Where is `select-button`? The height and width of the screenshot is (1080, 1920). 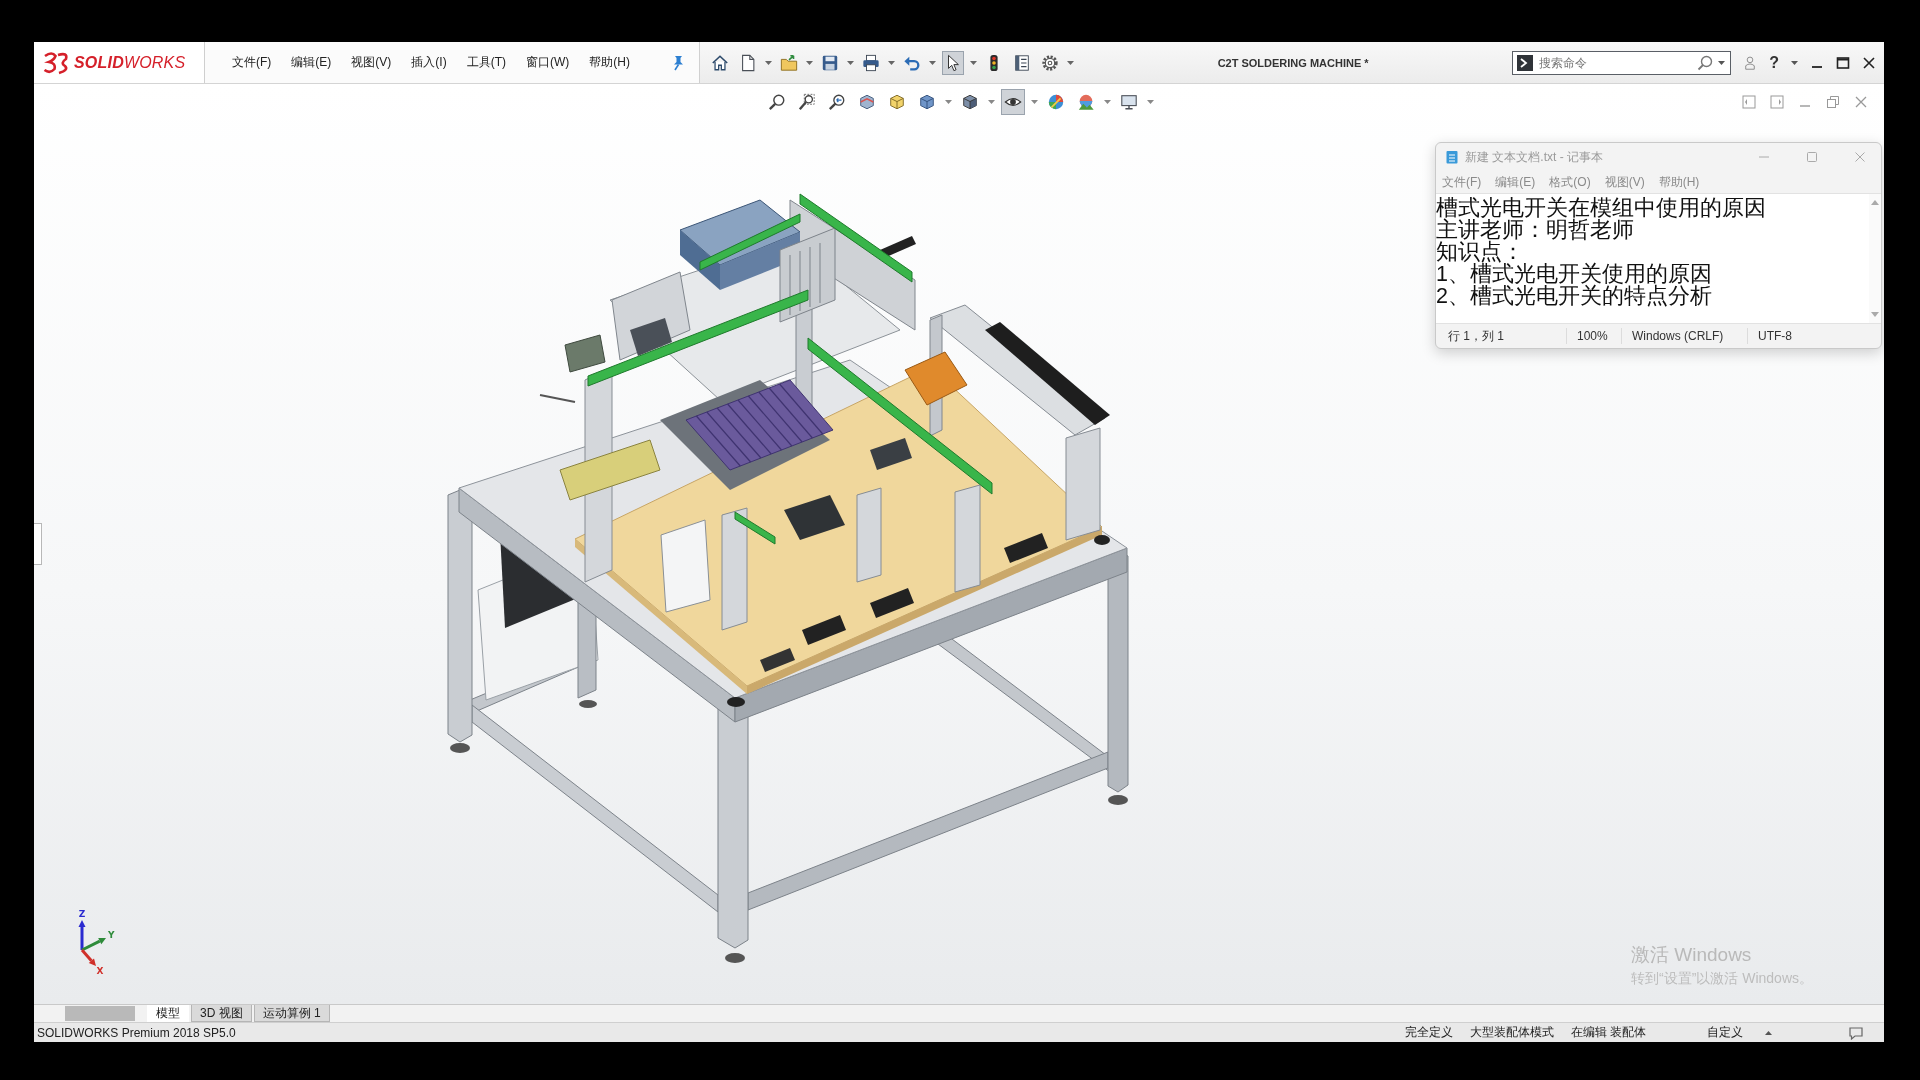 select-button is located at coordinates (953, 62).